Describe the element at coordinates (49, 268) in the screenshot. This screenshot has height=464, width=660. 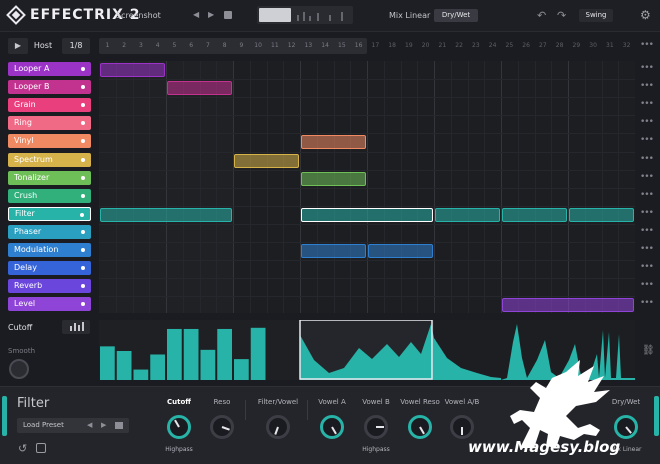
I see `effect-button-delay: Delay` at that location.